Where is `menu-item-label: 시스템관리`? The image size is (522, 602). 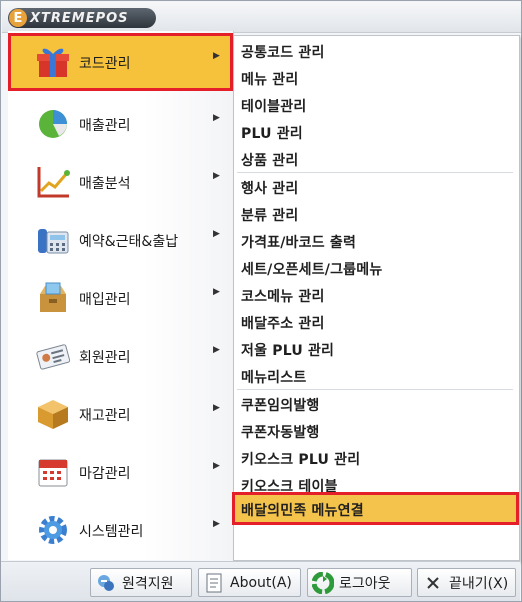
menu-item-label: 시스템관리 is located at coordinates (111, 532).